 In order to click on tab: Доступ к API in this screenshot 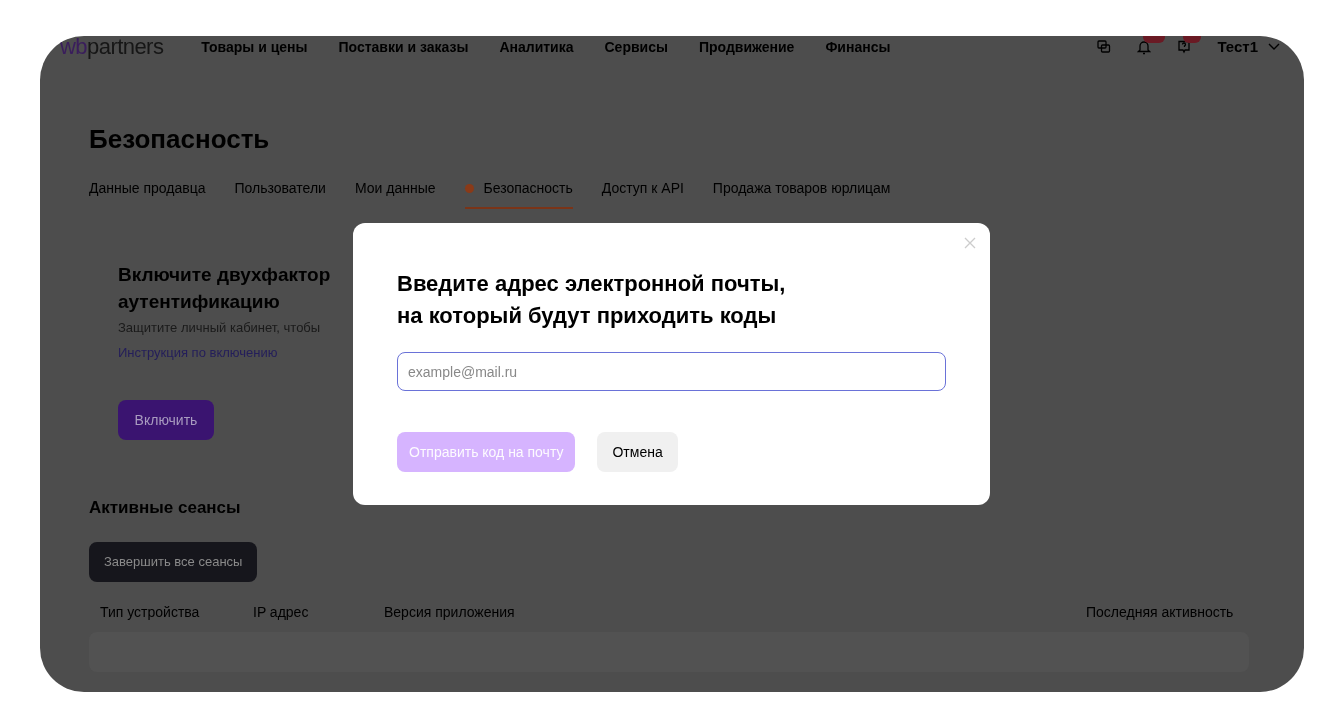, I will do `click(642, 193)`.